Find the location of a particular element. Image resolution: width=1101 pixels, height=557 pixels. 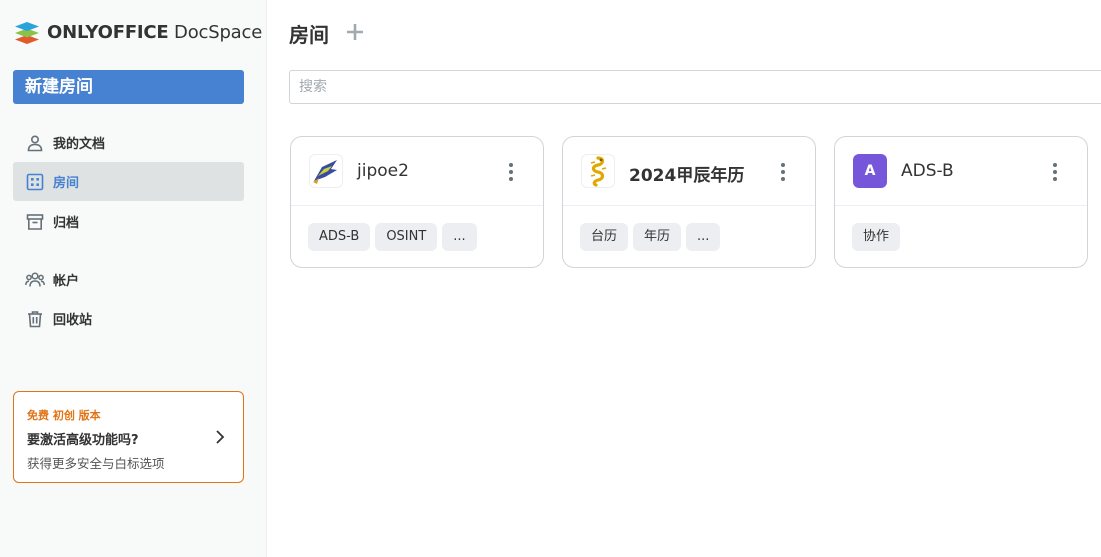

brand-logo: ONLYOFFICE DocSpace is located at coordinates (137, 32).